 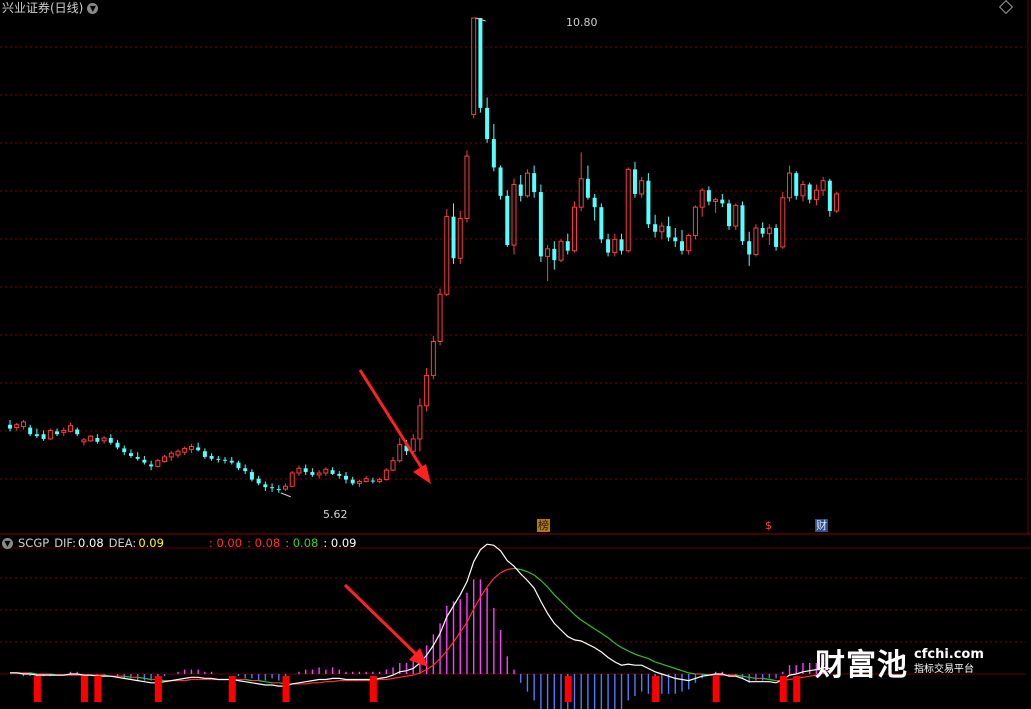 I want to click on watermark-side: cfchi.com 指标交易平台, so click(x=949, y=662).